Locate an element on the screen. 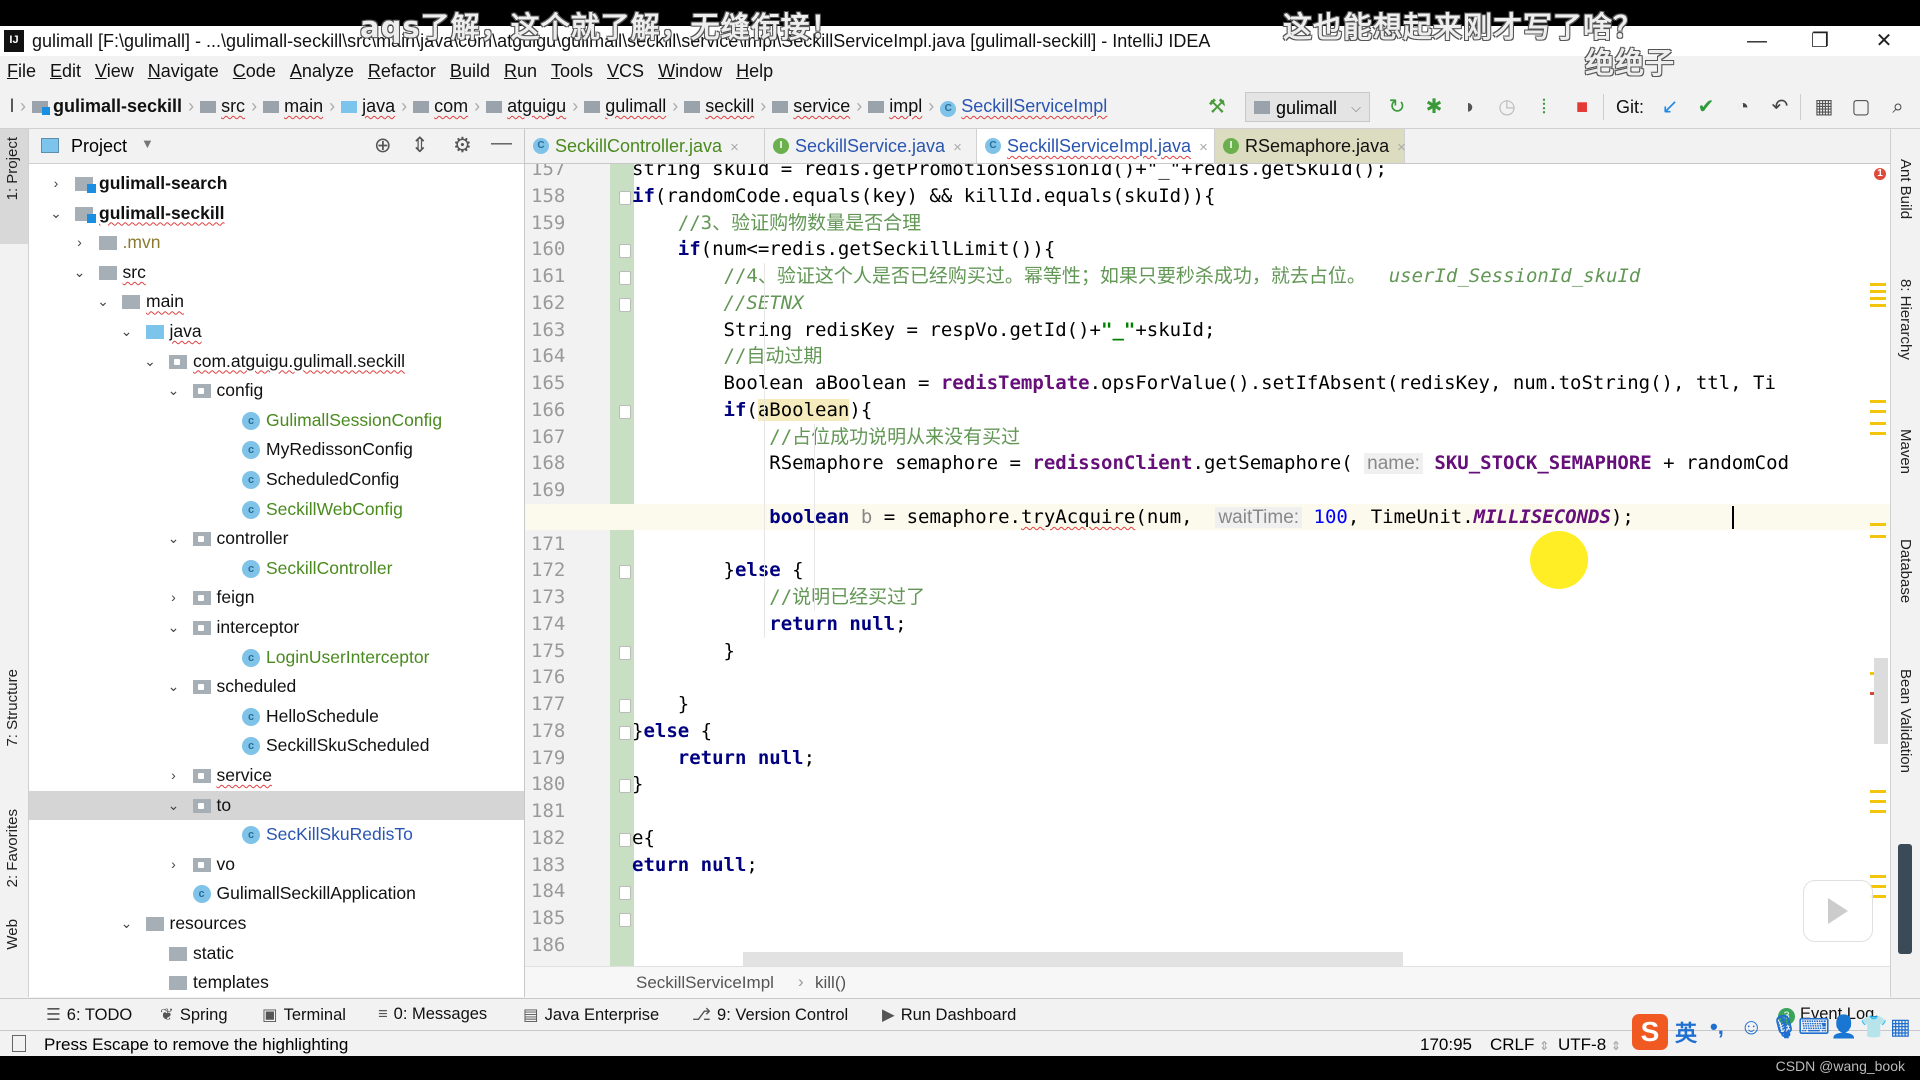  tool-window-bean-validation: Bean Validation is located at coordinates (1905, 721).